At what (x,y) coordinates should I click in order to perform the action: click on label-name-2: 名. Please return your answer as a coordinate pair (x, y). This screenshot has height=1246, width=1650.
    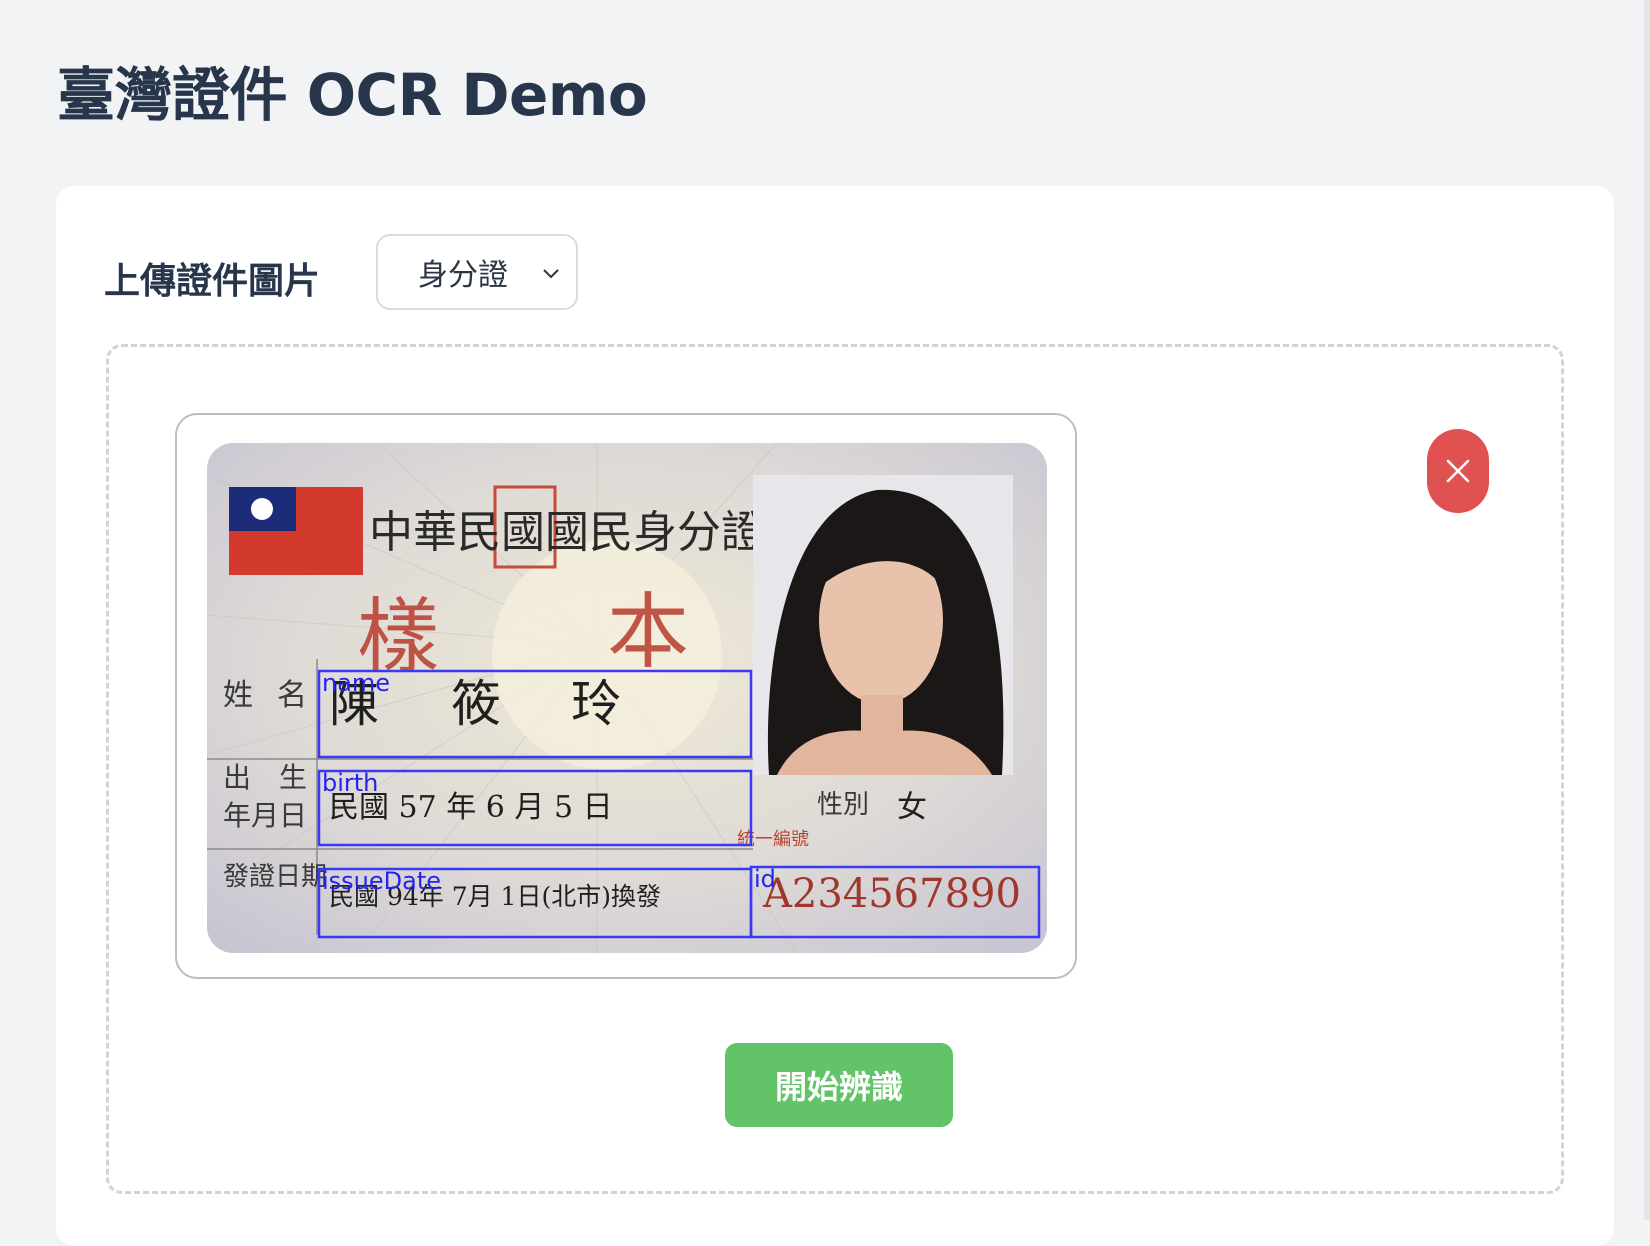
    Looking at the image, I should click on (292, 695).